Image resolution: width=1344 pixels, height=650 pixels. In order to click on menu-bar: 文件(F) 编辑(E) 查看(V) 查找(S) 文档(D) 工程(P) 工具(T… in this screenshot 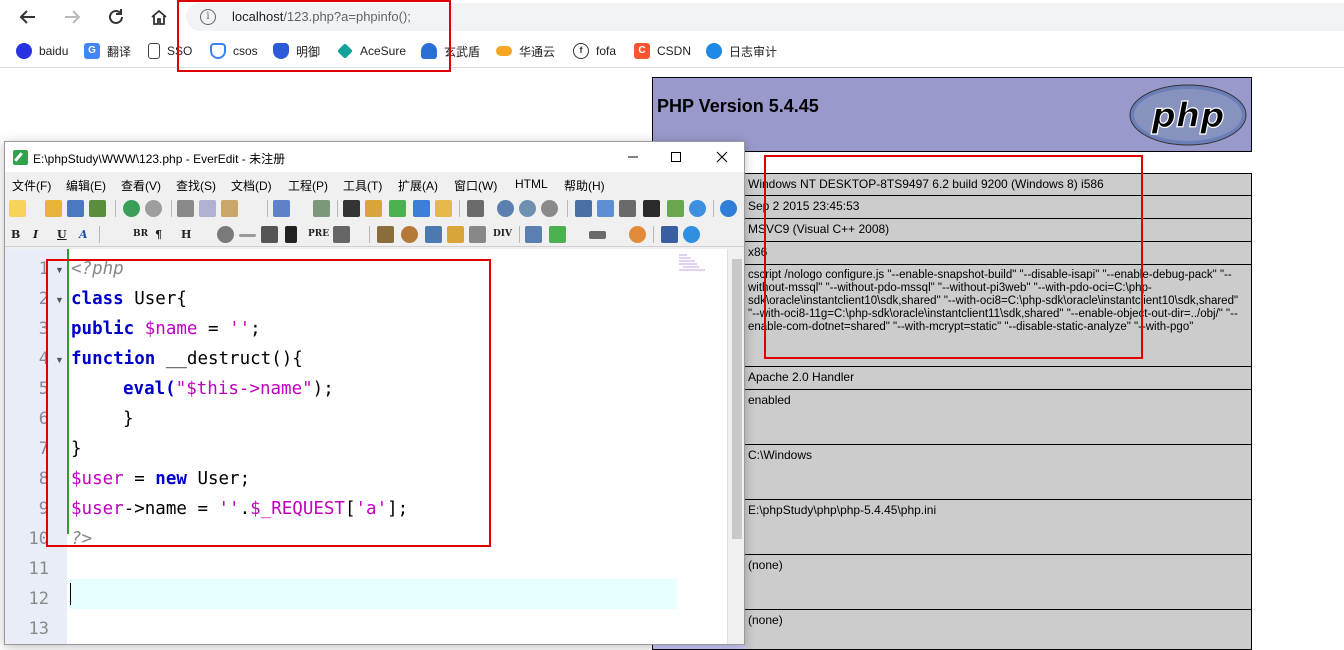, I will do `click(374, 184)`.